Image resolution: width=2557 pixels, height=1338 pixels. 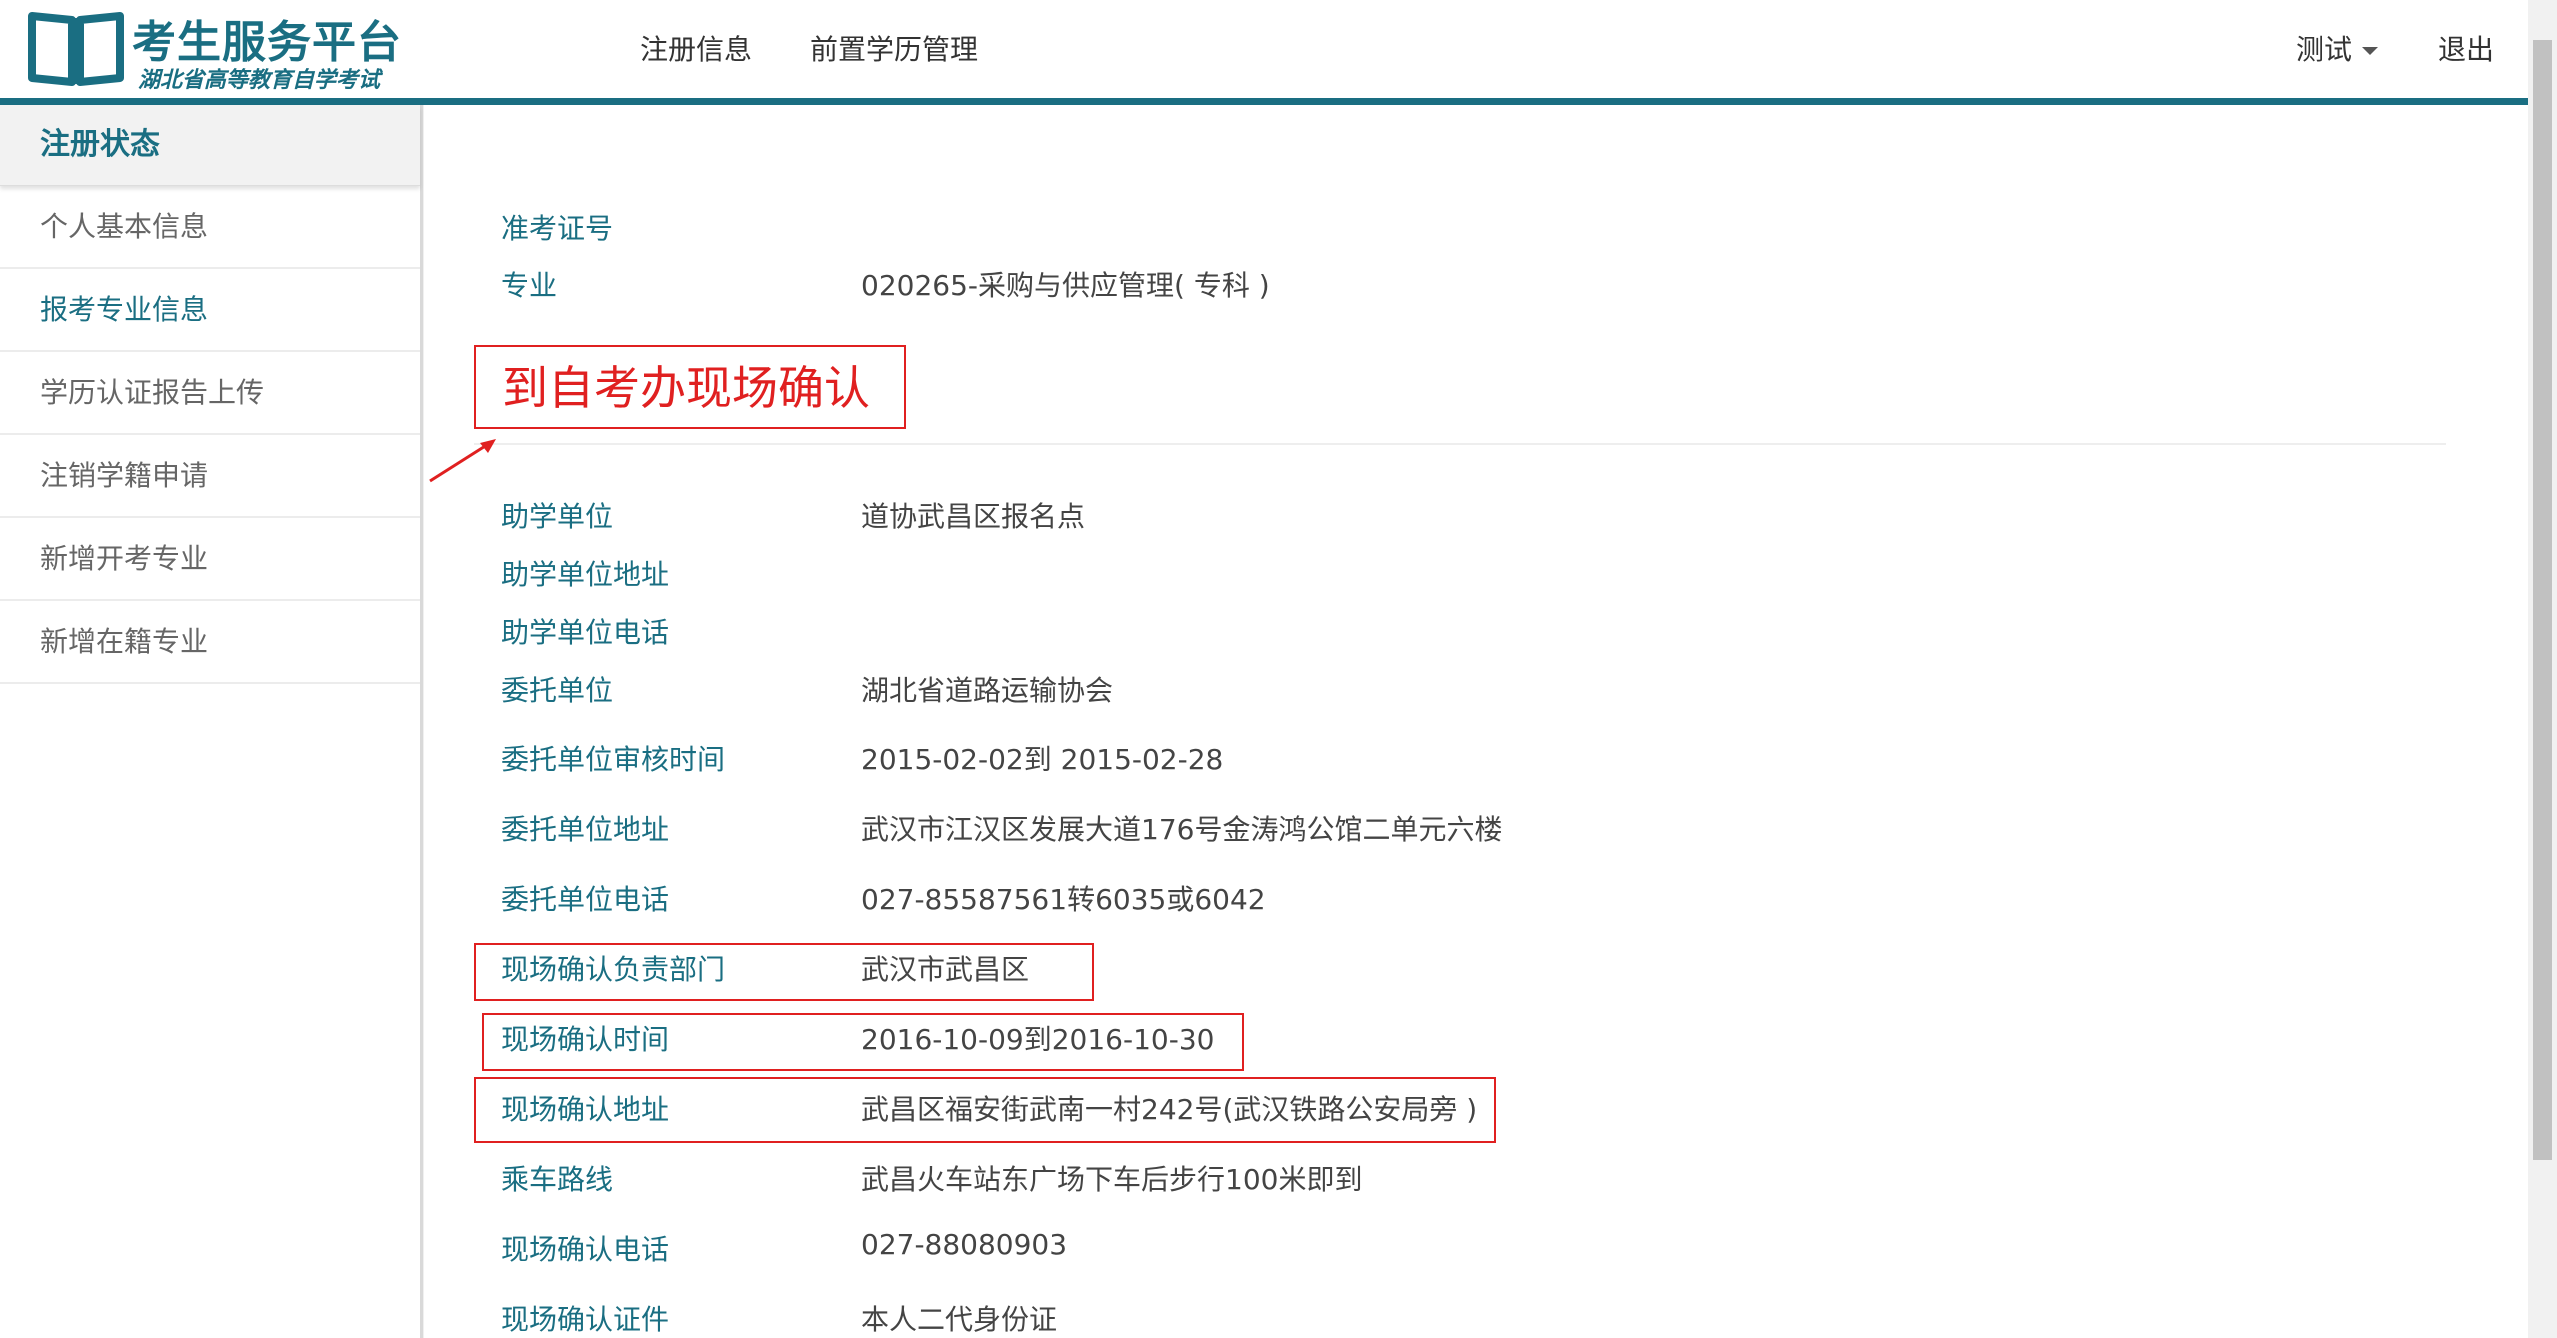 What do you see at coordinates (690, 387) in the screenshot?
I see `onsite-confirm-notice: 到自考办现场确认` at bounding box center [690, 387].